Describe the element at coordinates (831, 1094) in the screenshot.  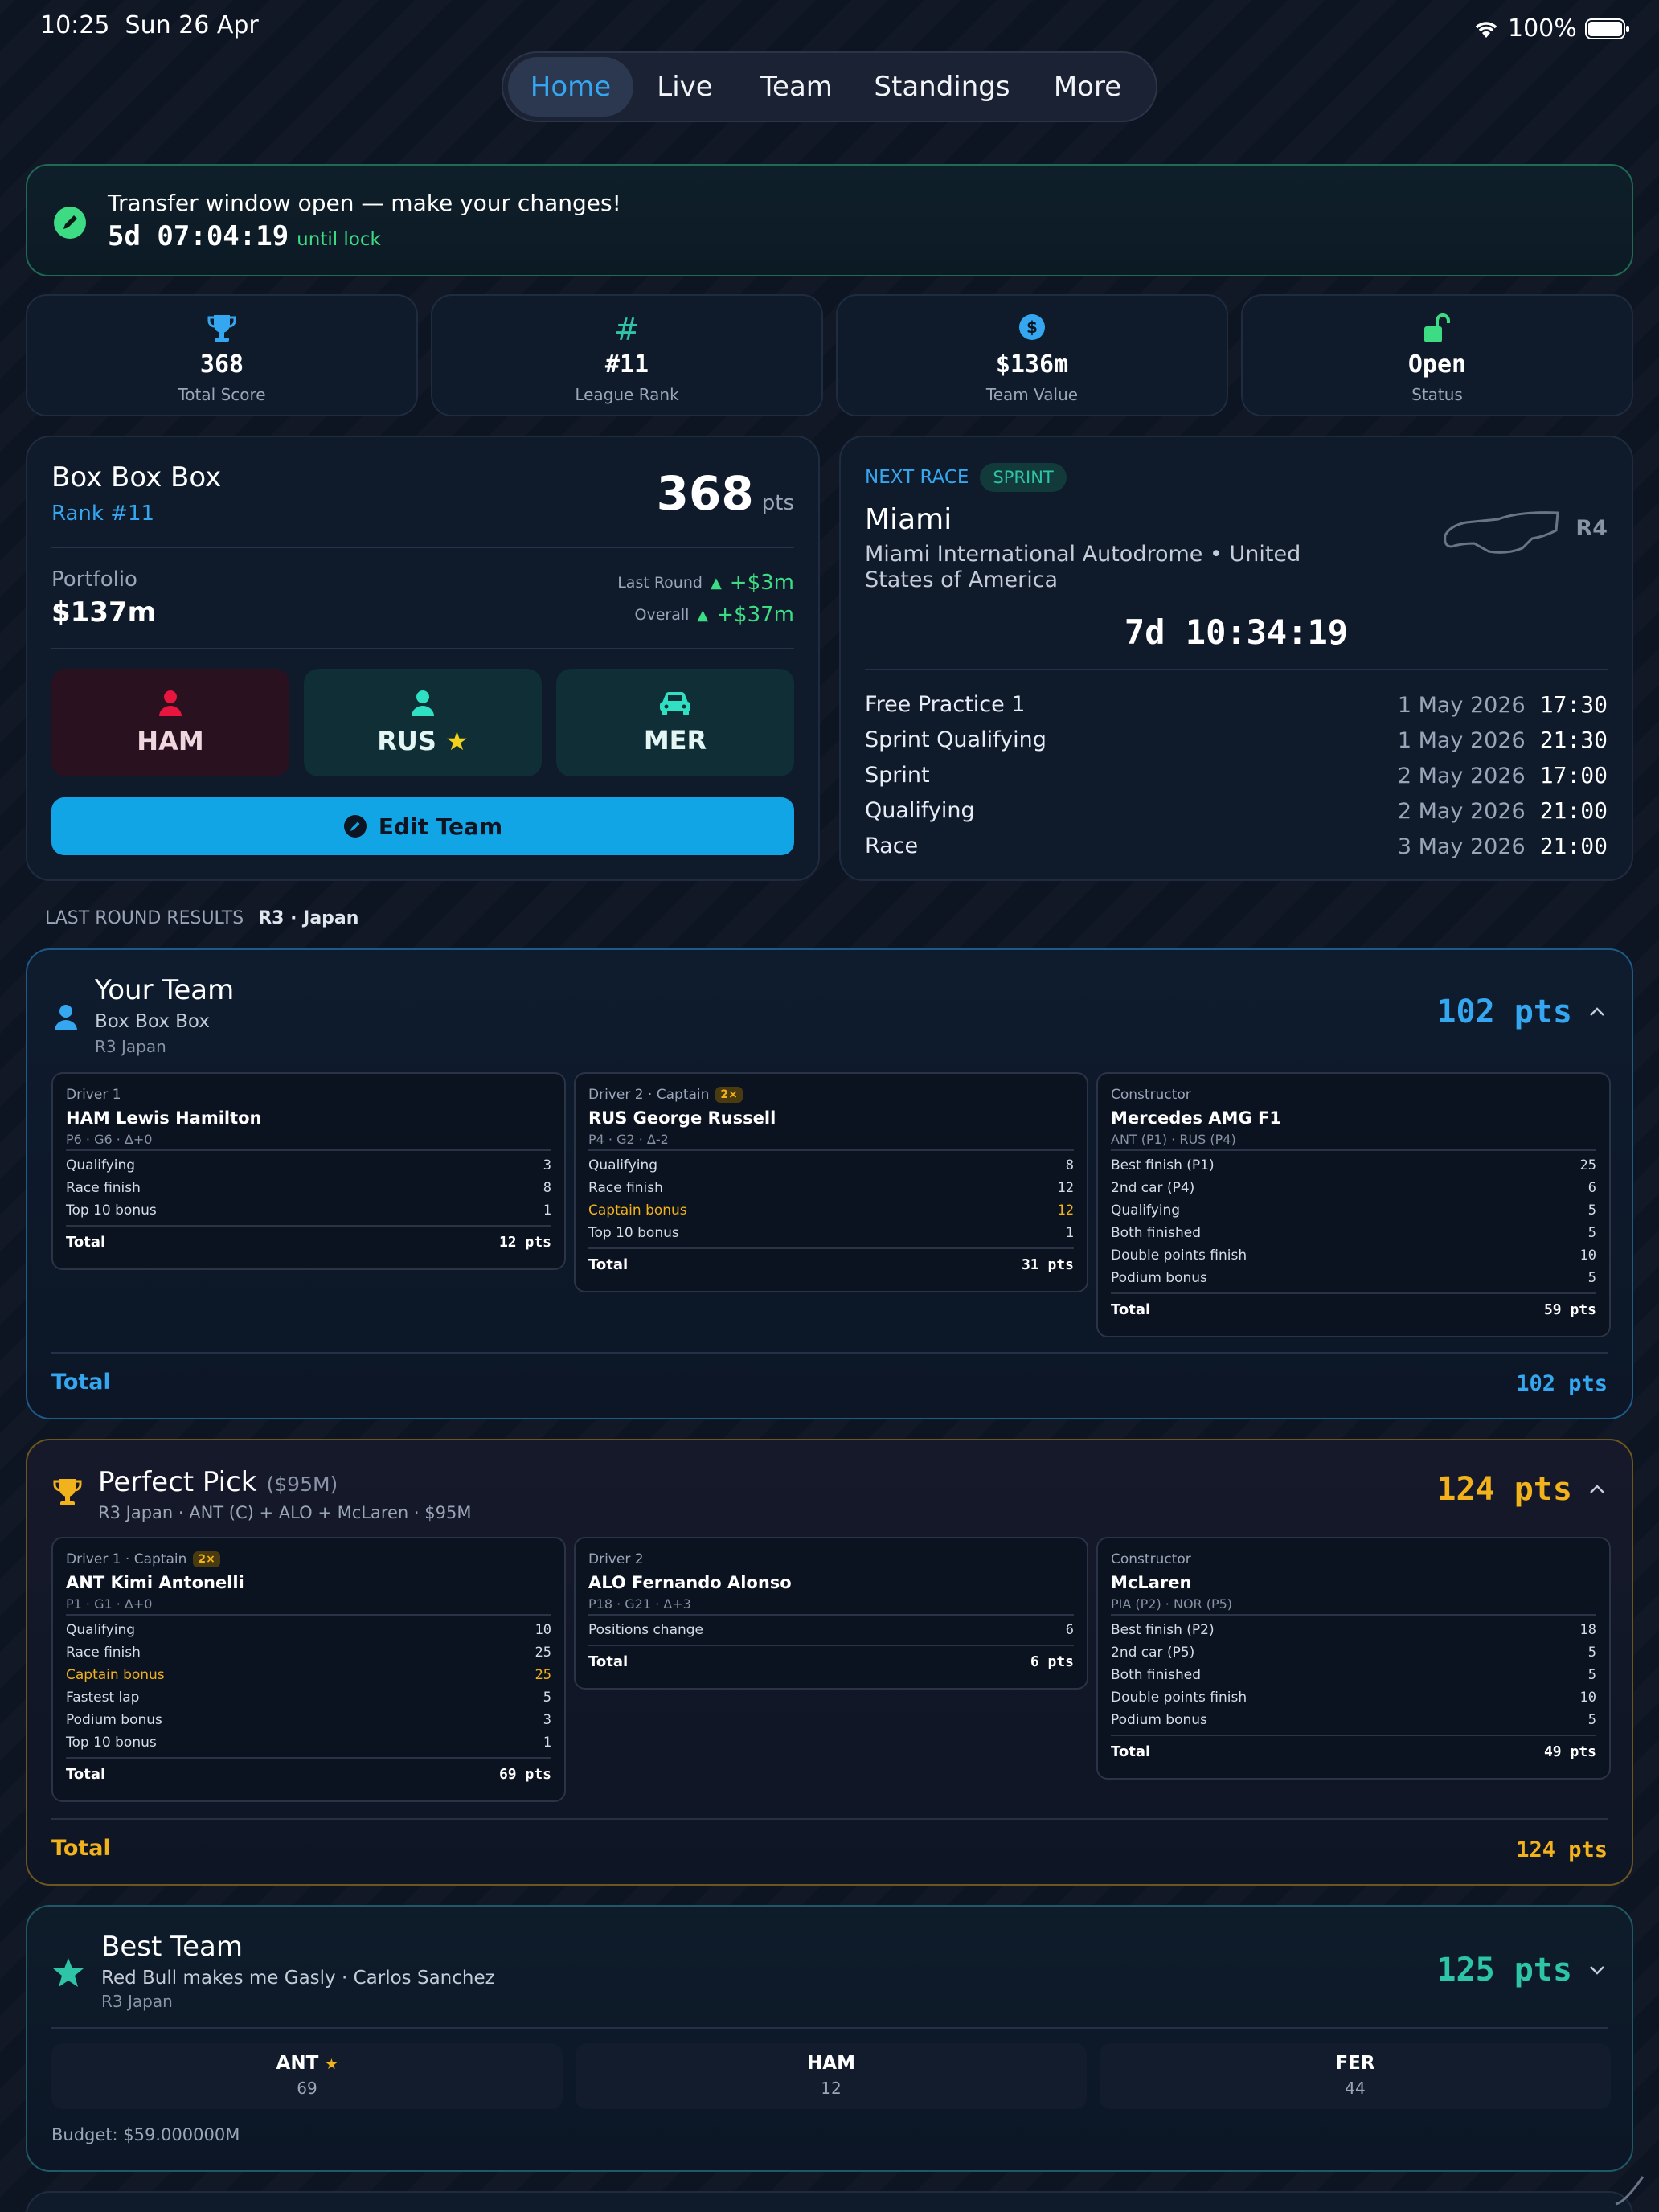
I see `card-head: Driver 2 · Captain 2×` at that location.